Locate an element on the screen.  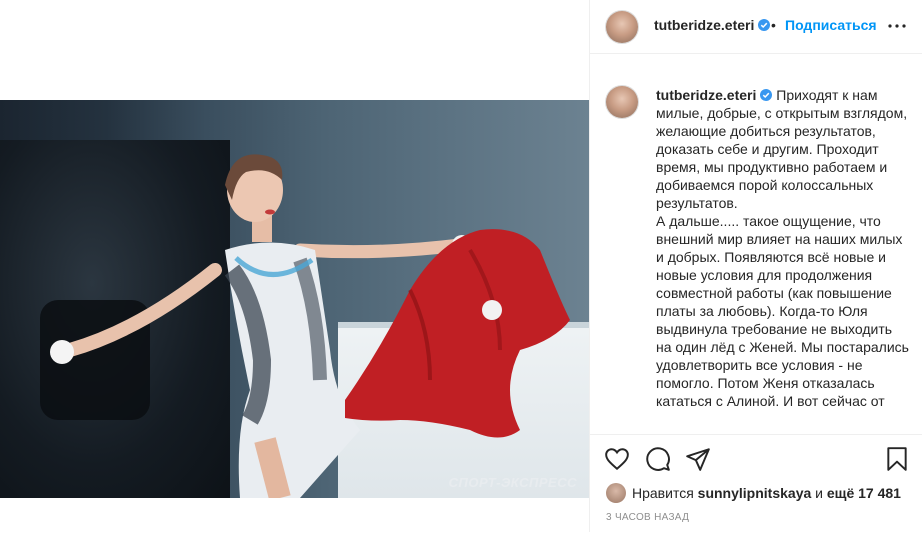
post-header: tutberidze.eteri • Подписаться is located at coordinates (756, 27).